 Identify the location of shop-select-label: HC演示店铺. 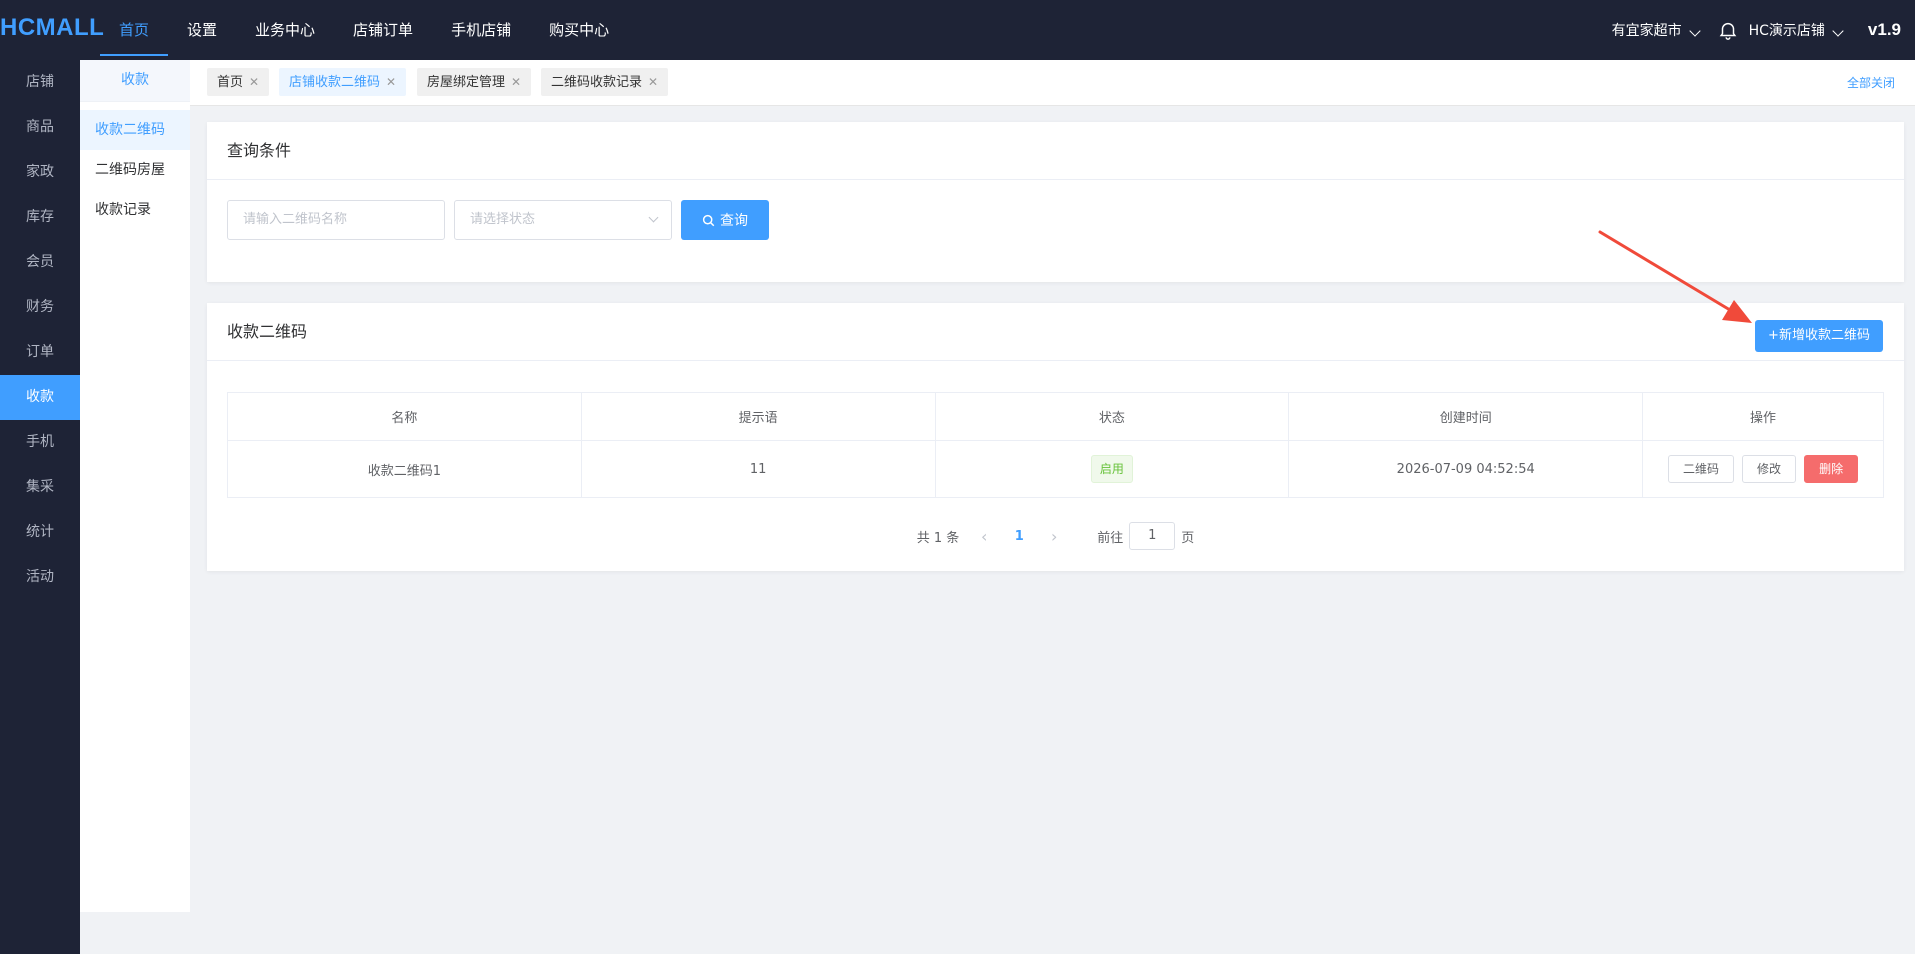
(1786, 31).